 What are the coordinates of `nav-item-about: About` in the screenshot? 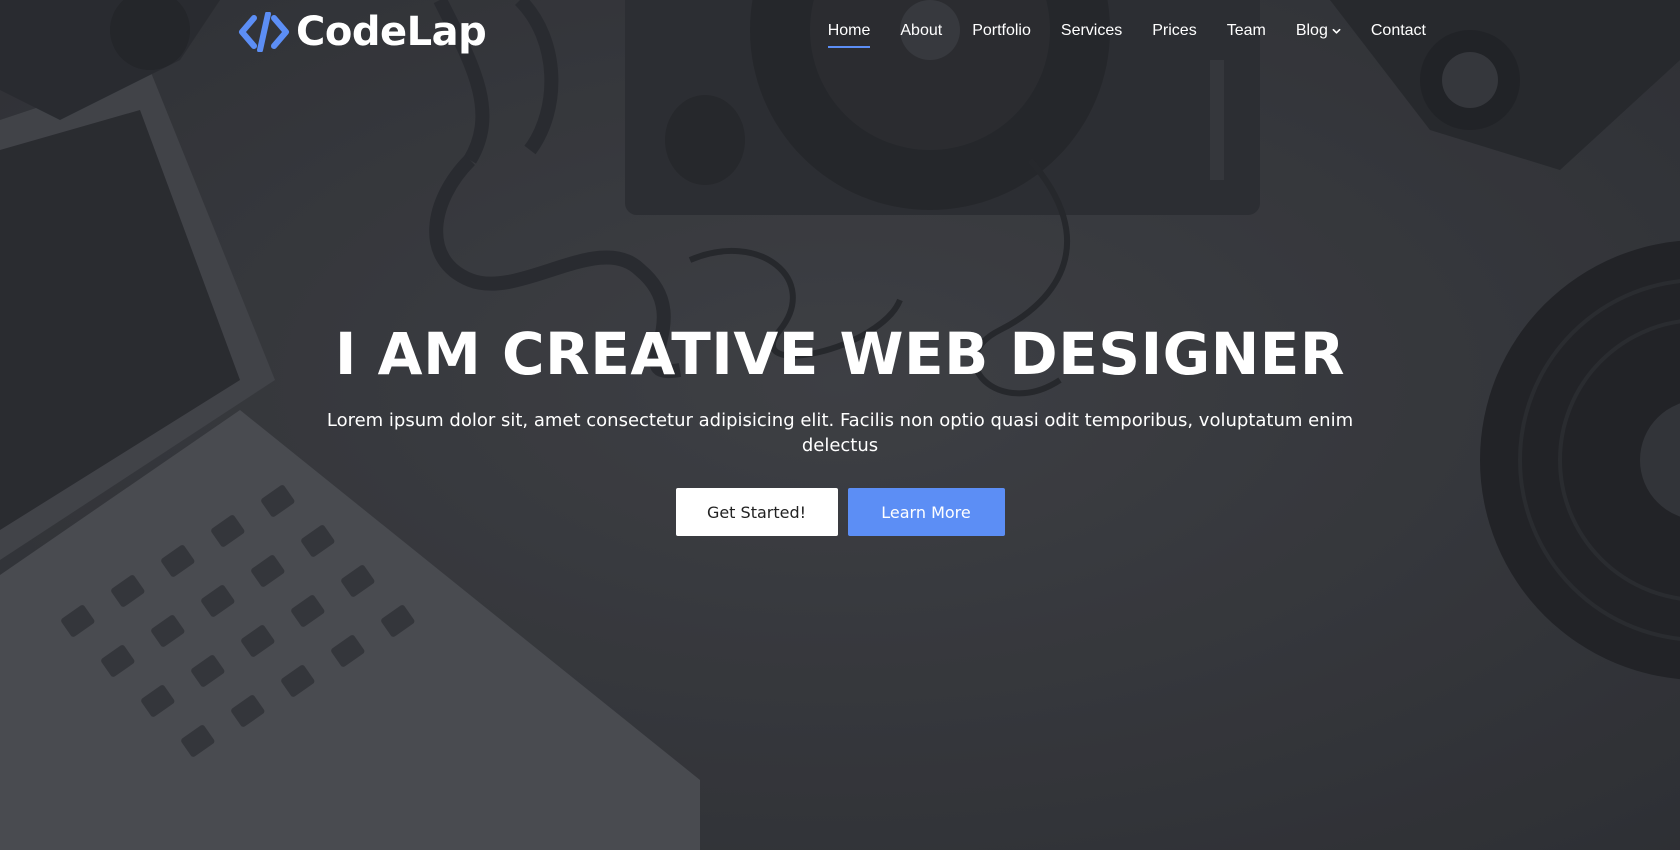 It's located at (921, 35).